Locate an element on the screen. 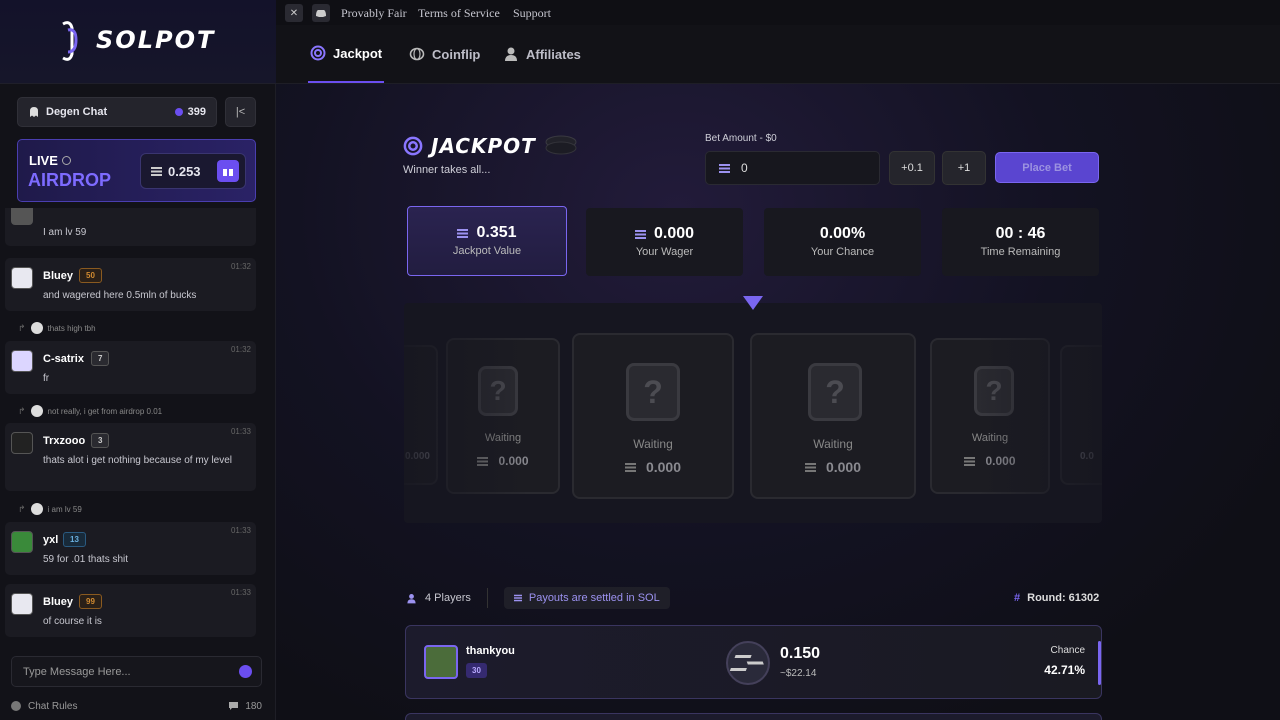 This screenshot has width=1280, height=720. top-bar: ✕ Provably Fair Terms of Service Support is located at coordinates (778, 12).